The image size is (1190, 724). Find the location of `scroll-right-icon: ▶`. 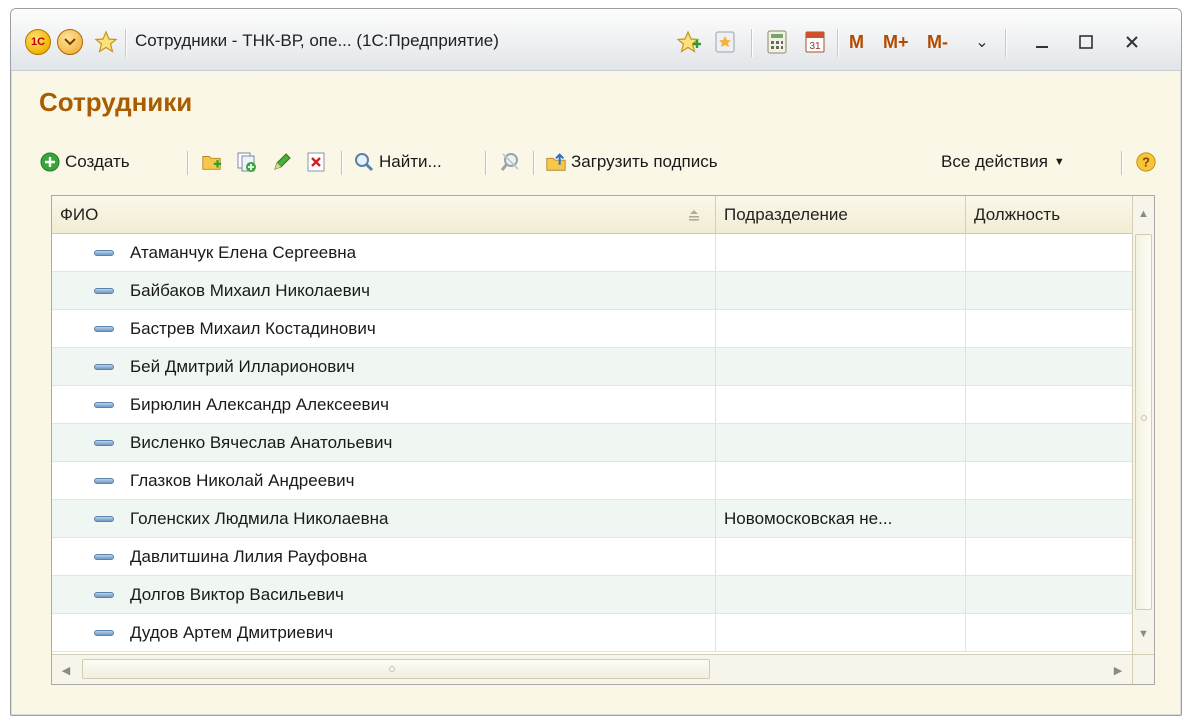

scroll-right-icon: ▶ is located at coordinates (1118, 670).